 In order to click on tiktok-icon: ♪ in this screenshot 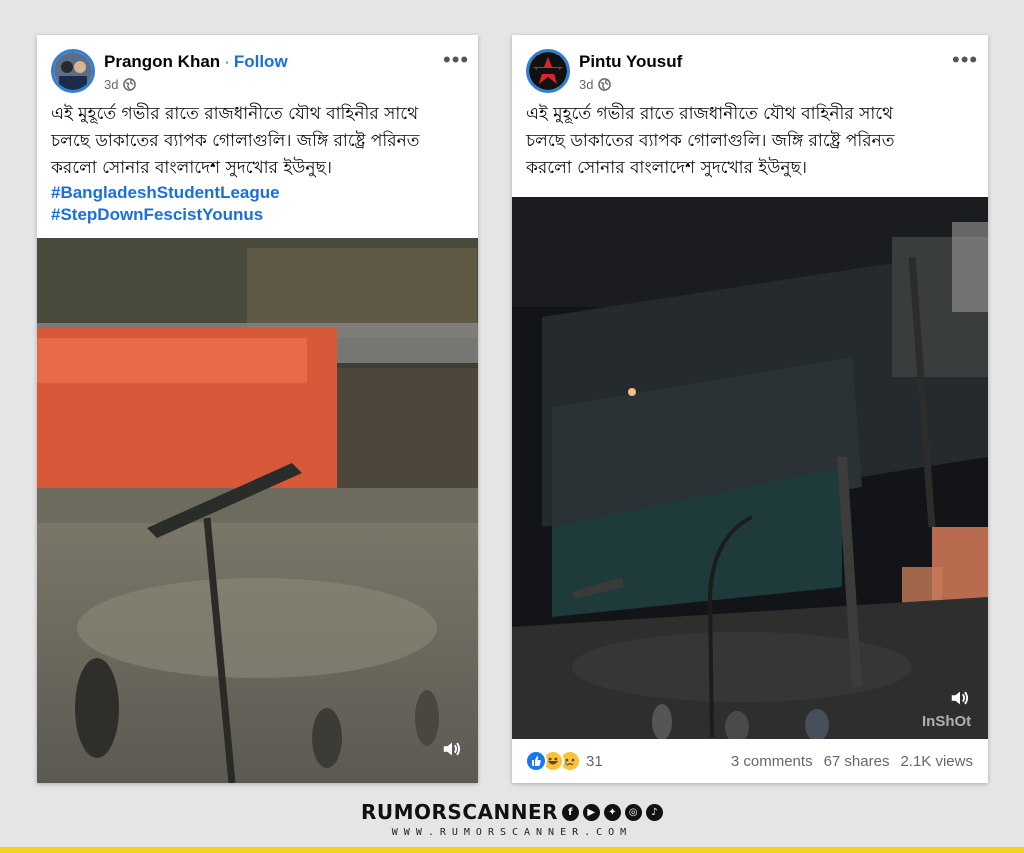, I will do `click(655, 812)`.